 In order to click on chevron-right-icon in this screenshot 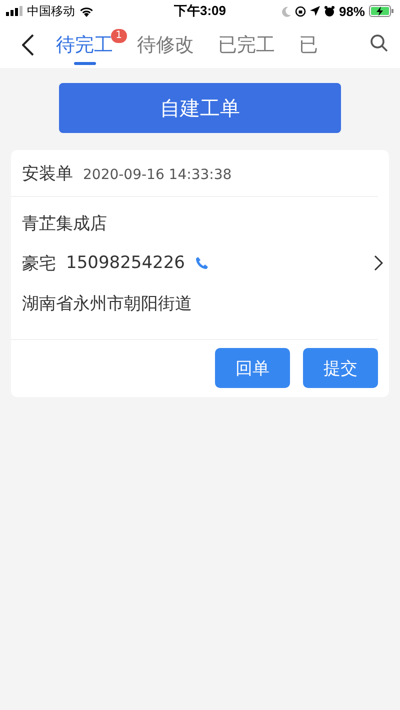, I will do `click(378, 263)`.